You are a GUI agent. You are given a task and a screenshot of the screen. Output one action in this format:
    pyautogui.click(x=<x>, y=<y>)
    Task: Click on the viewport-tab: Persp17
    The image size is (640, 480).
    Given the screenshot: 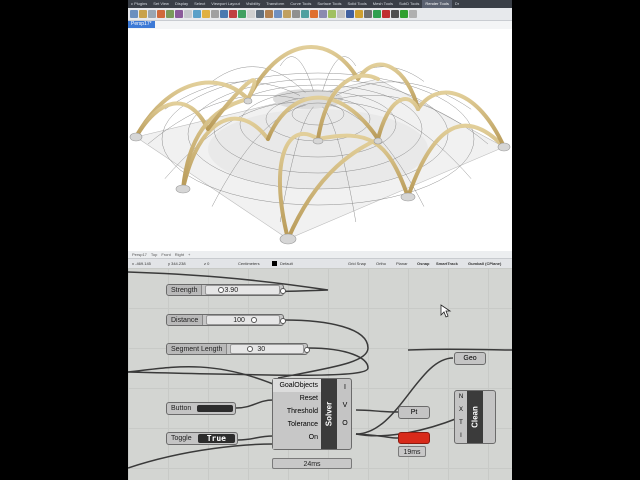 What is the action you would take?
    pyautogui.click(x=139, y=254)
    